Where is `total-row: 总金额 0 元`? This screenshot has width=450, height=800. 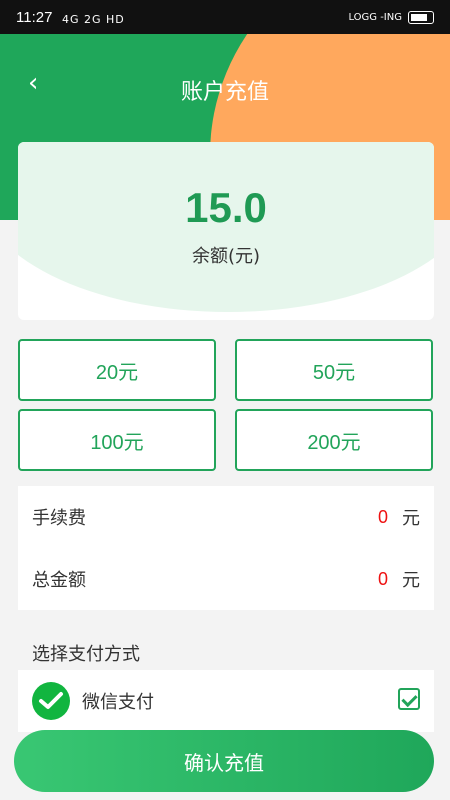
total-row: 总金额 0 元 is located at coordinates (226, 579).